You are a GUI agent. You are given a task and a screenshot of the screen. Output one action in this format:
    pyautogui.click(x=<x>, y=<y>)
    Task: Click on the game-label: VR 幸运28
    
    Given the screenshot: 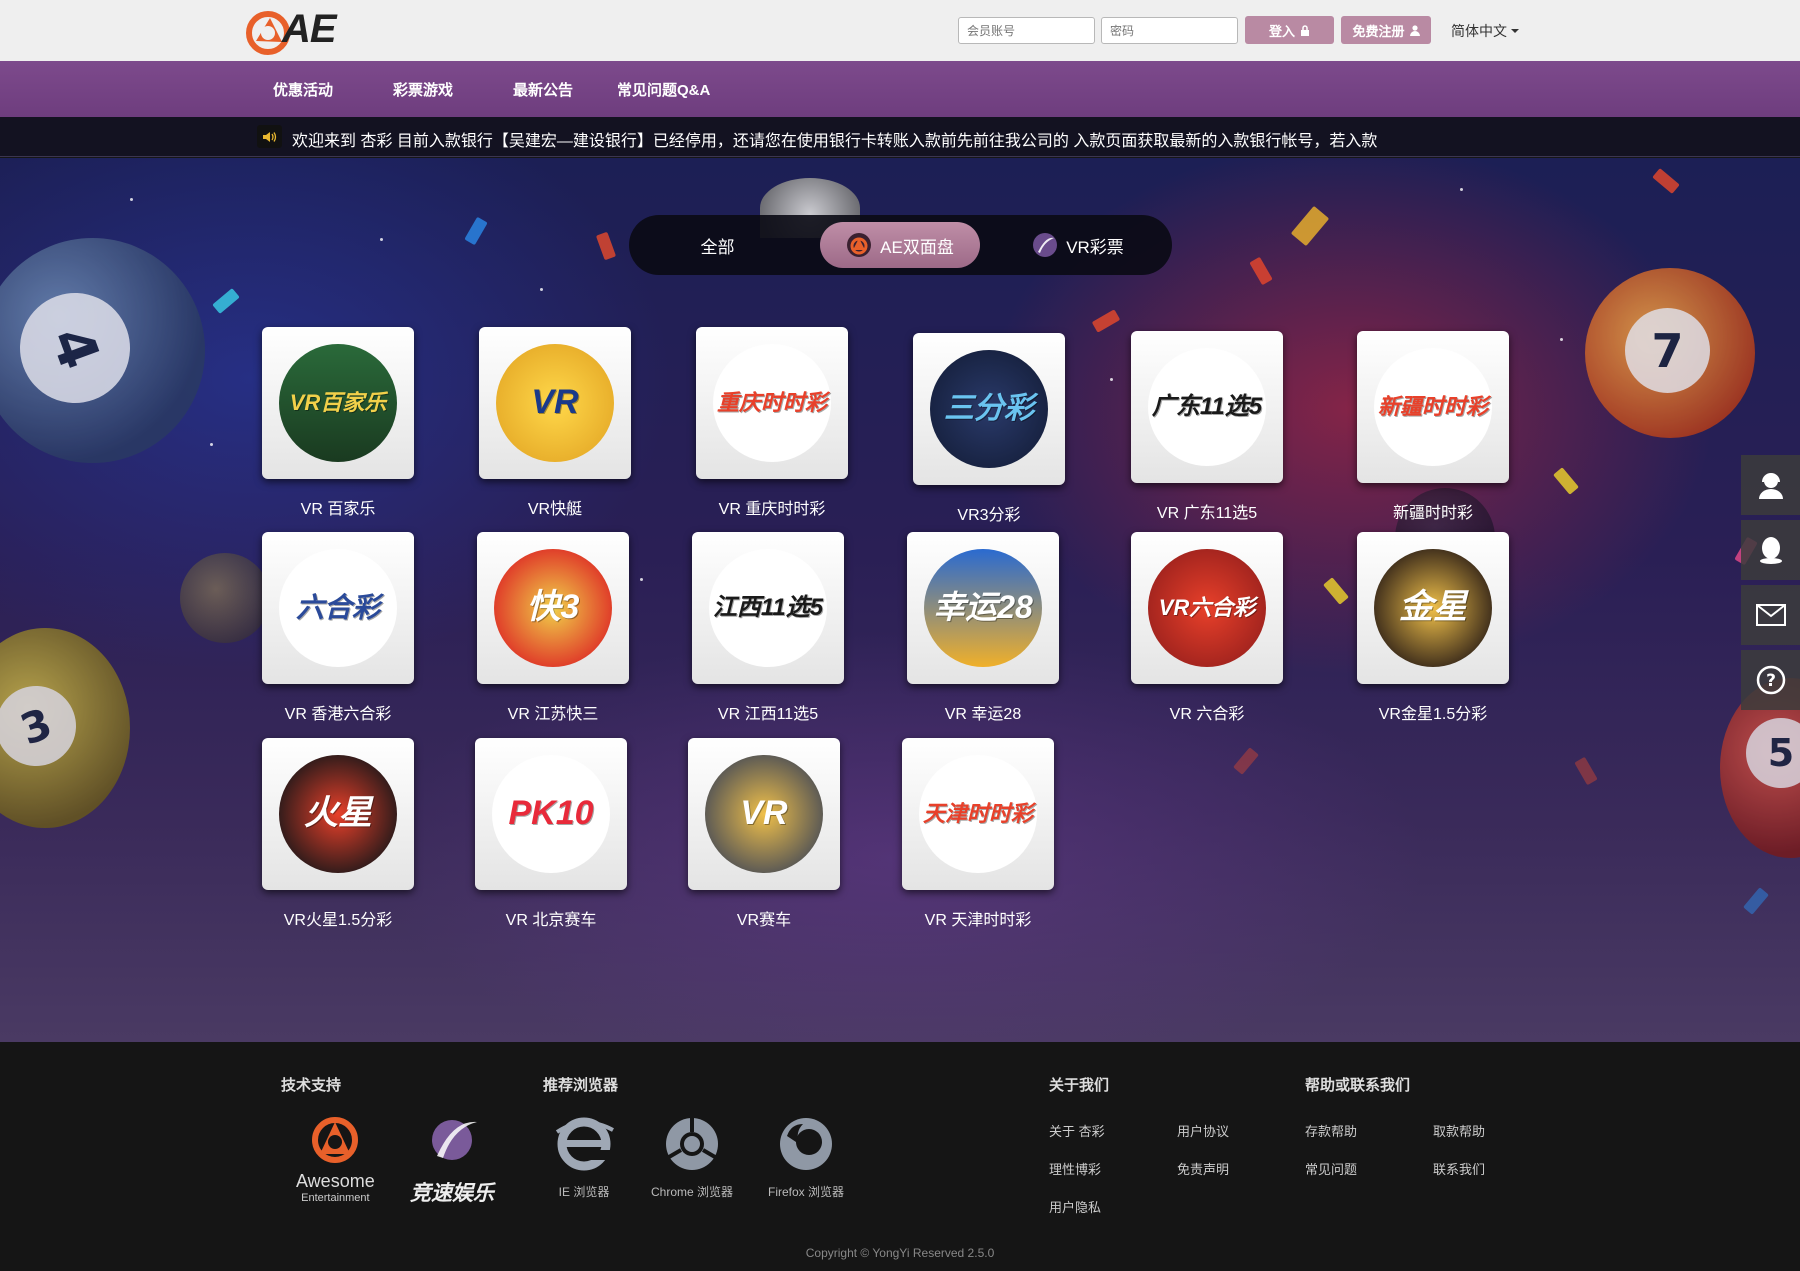 What is the action you would take?
    pyautogui.click(x=983, y=714)
    